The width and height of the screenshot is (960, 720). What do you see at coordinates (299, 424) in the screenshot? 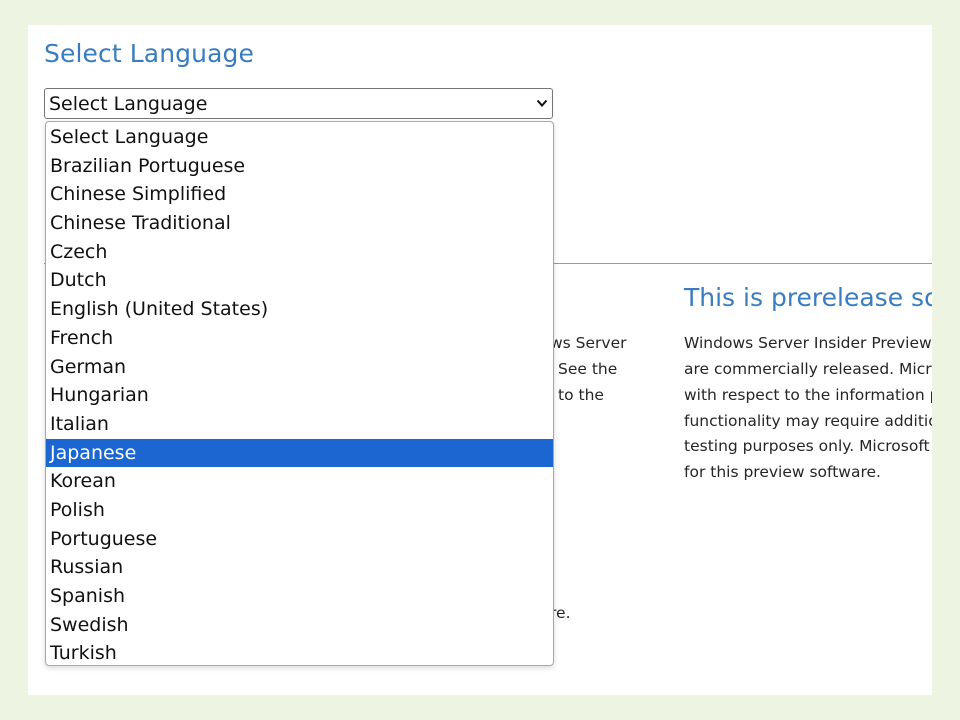
I see `language-option-italian: Italian` at bounding box center [299, 424].